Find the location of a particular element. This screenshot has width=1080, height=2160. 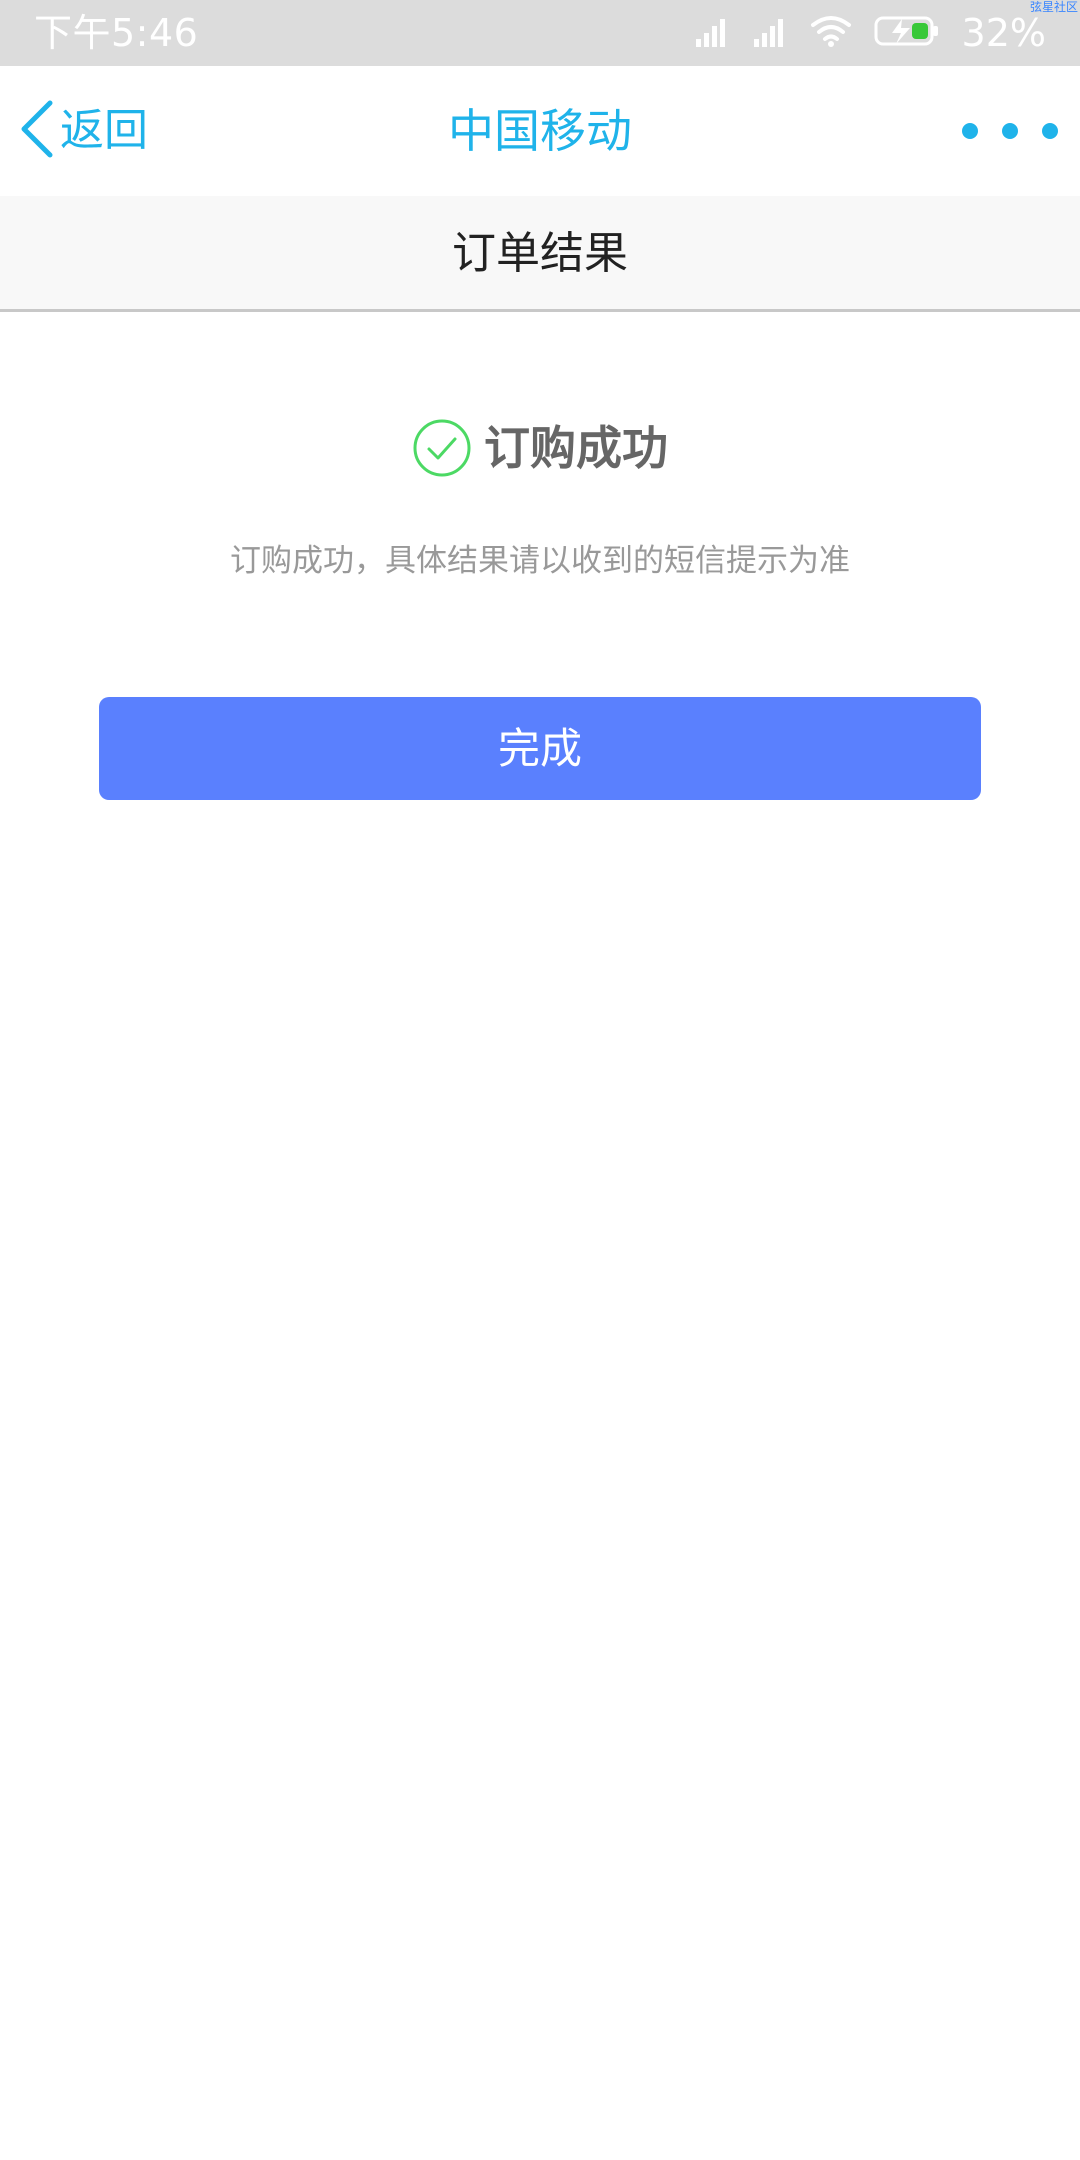

more-button is located at coordinates (1010, 131).